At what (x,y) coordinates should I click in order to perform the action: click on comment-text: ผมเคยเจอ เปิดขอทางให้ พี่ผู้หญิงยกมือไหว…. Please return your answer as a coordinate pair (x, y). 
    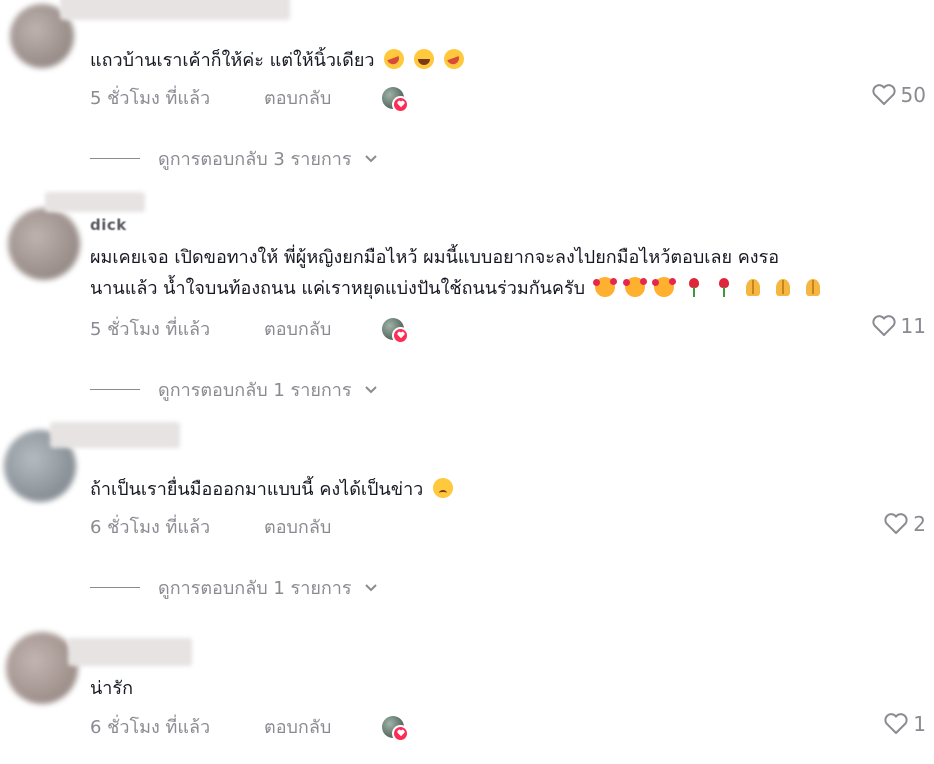
    Looking at the image, I should click on (502, 273).